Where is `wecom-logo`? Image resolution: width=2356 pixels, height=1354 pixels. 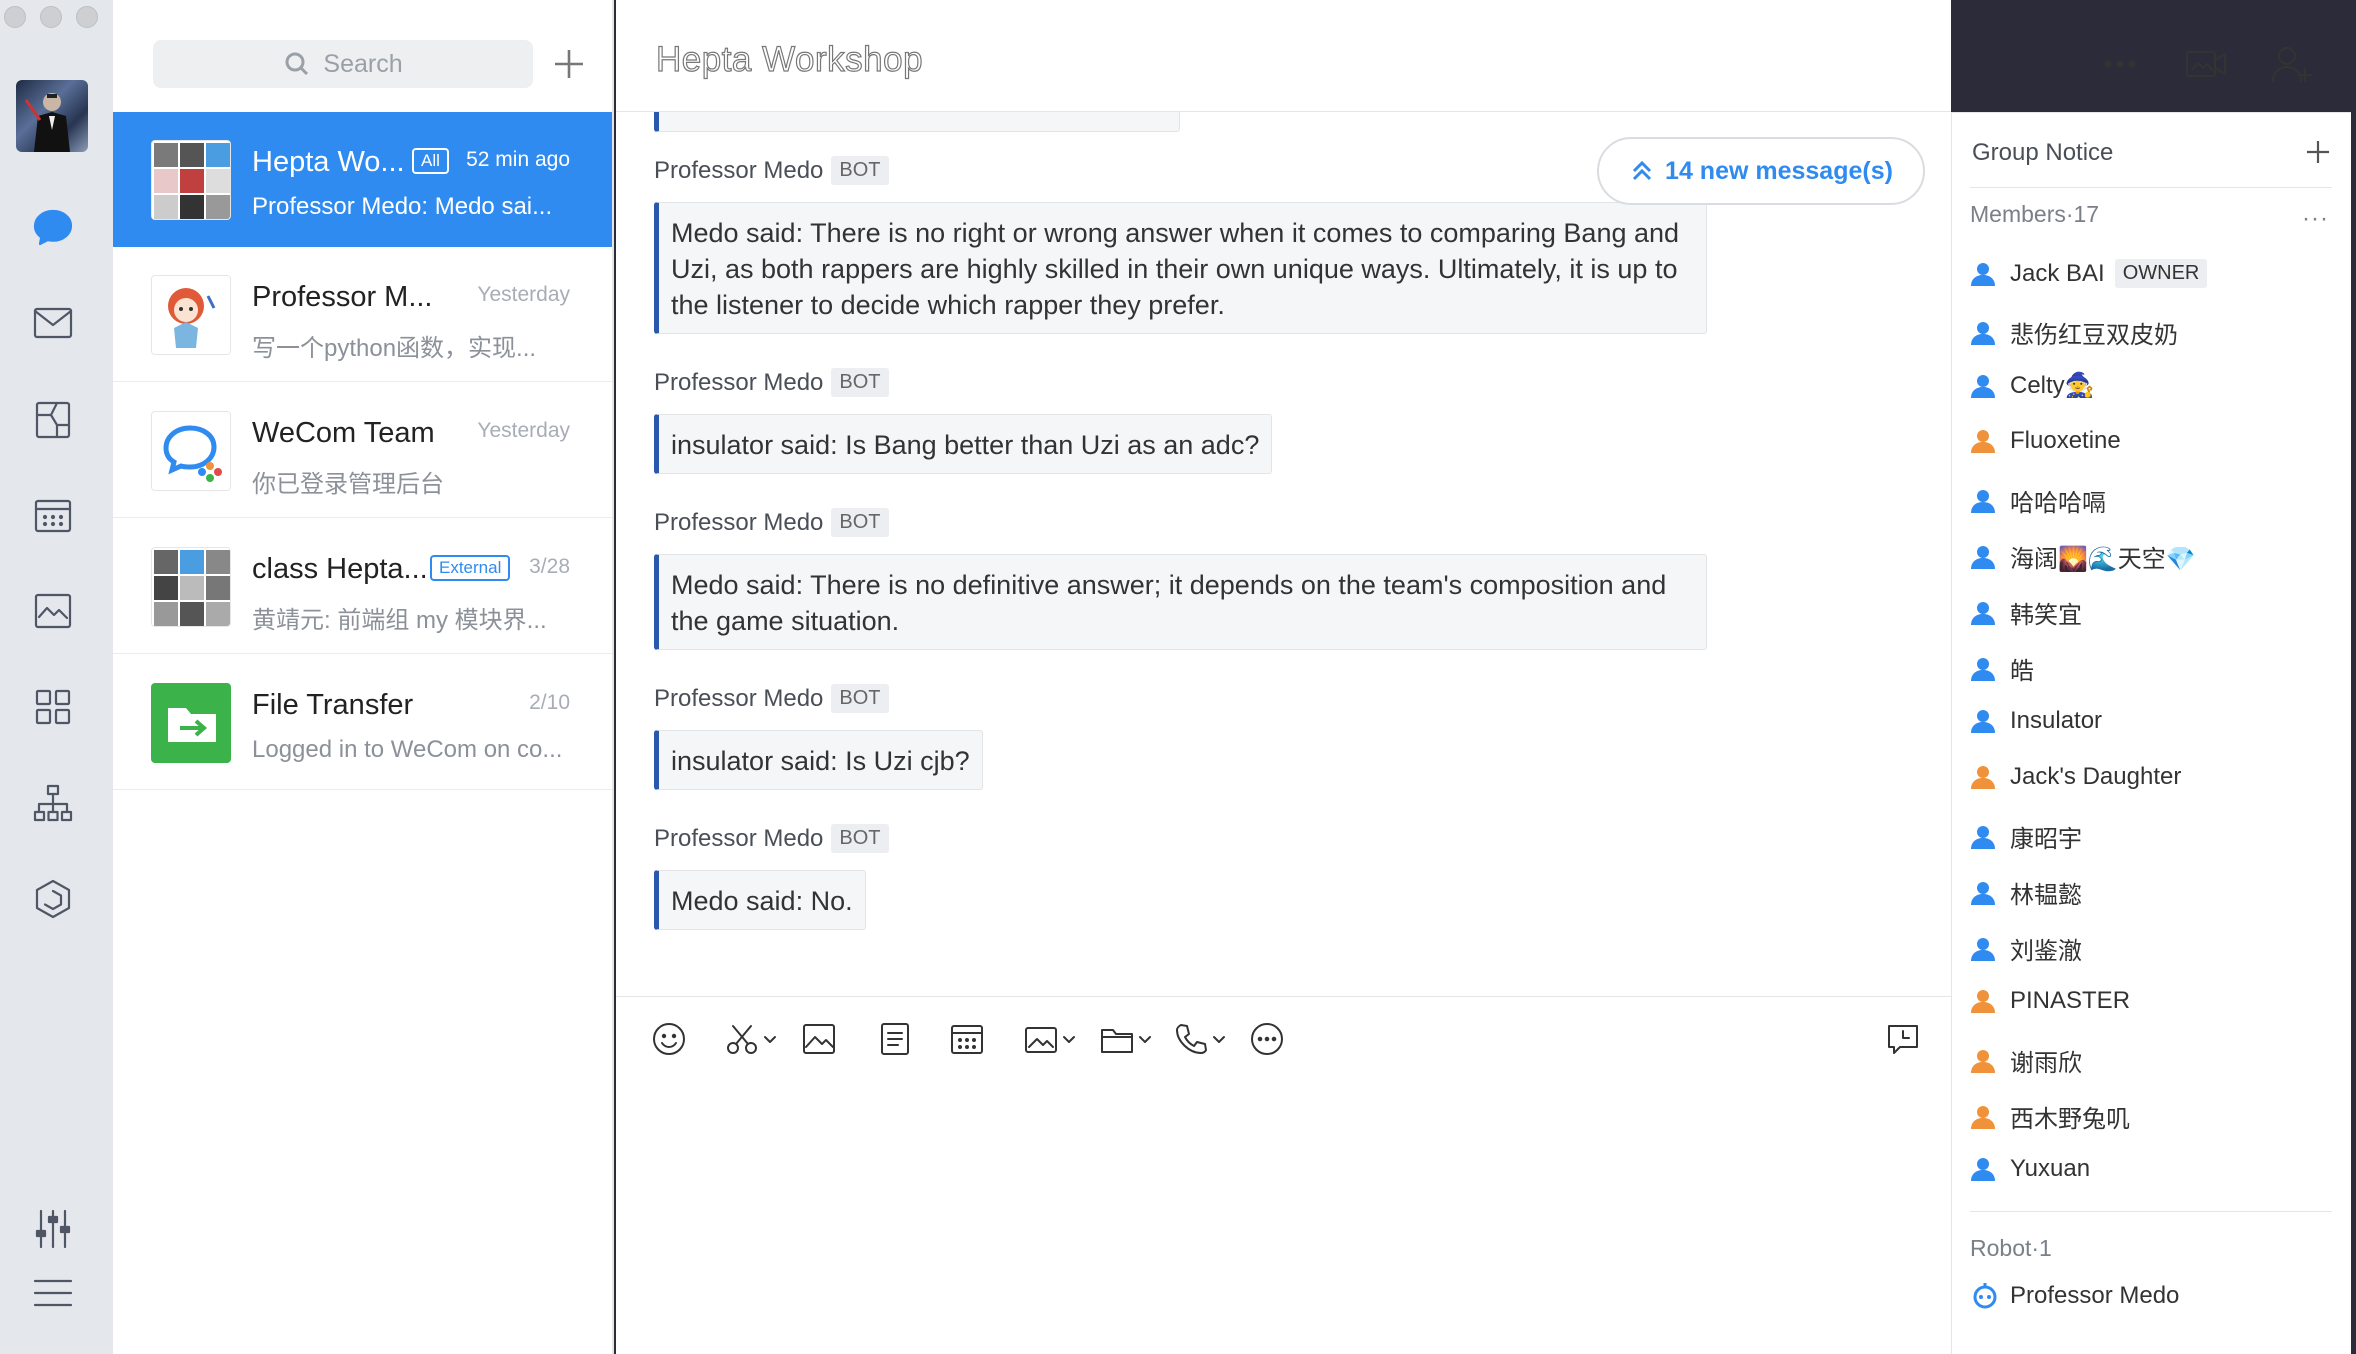 wecom-logo is located at coordinates (191, 451).